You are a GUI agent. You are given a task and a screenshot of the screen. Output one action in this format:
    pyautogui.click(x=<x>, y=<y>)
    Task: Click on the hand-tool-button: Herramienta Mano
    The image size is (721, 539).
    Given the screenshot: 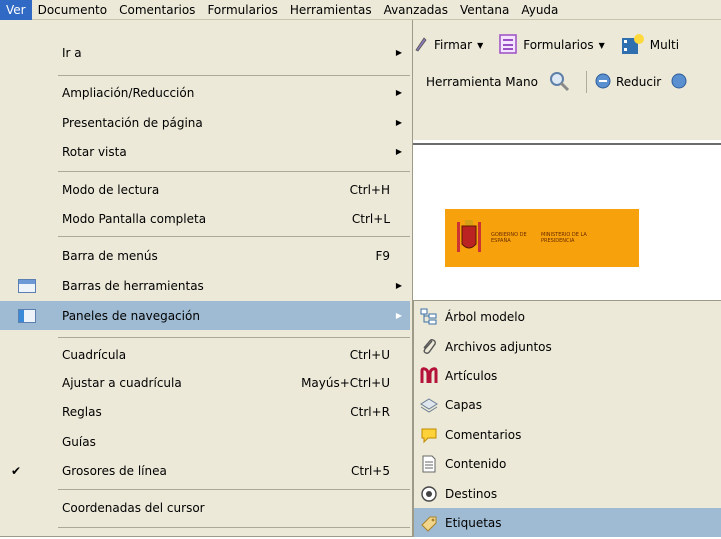 What is the action you would take?
    pyautogui.click(x=482, y=82)
    